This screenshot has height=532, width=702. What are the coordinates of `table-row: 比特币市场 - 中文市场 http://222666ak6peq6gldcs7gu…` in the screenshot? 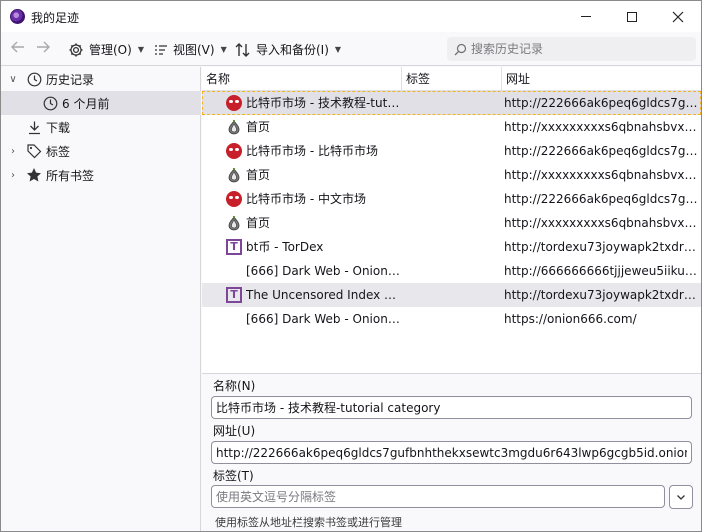 It's located at (451, 199).